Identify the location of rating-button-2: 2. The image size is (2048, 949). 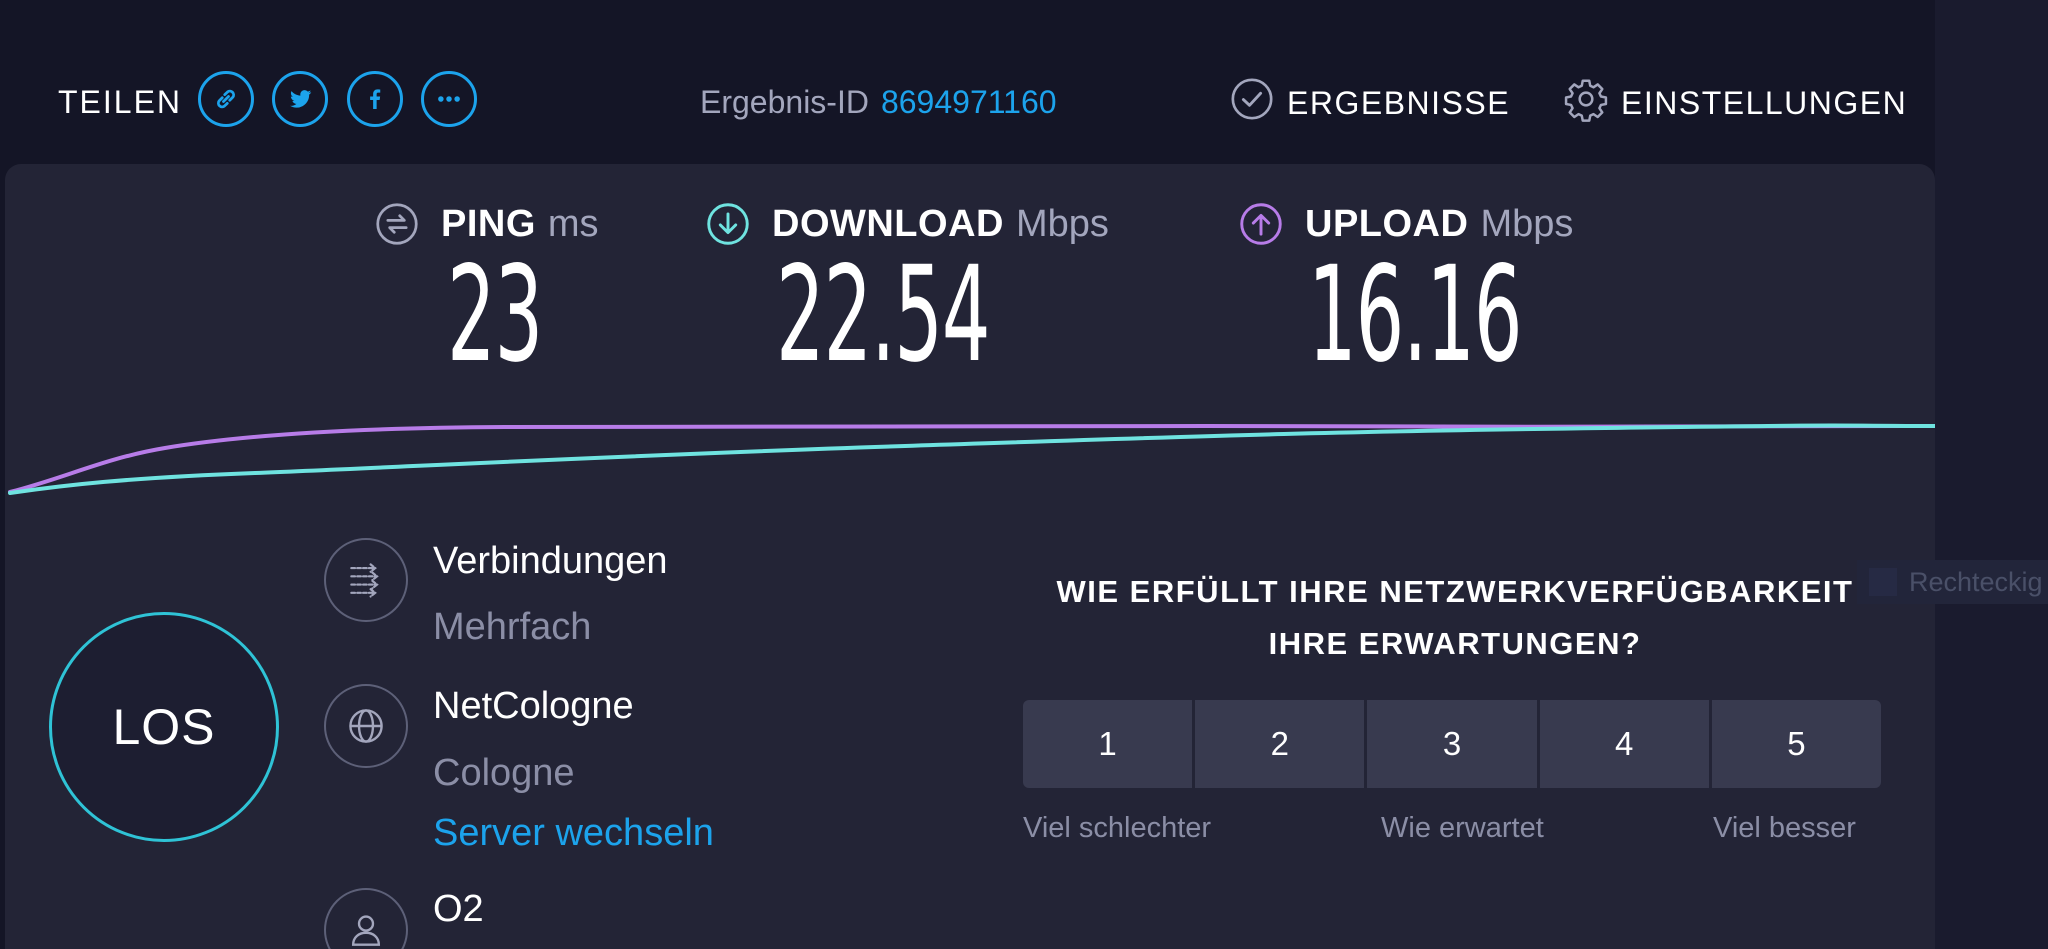
(1280, 744).